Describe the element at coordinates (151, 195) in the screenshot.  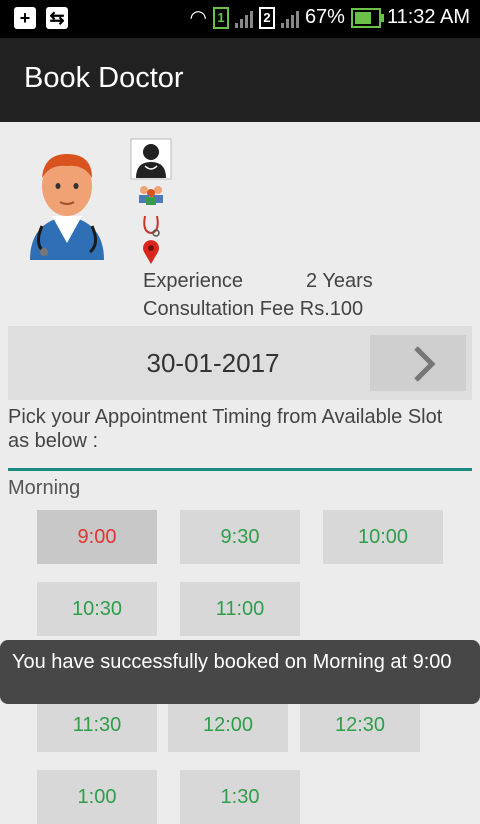
I see `group-icon` at that location.